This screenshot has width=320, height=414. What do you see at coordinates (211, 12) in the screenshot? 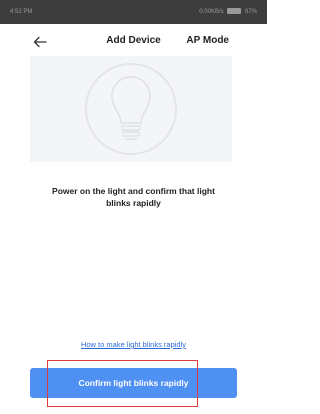
I see `network-speed: 0.00KB/s` at bounding box center [211, 12].